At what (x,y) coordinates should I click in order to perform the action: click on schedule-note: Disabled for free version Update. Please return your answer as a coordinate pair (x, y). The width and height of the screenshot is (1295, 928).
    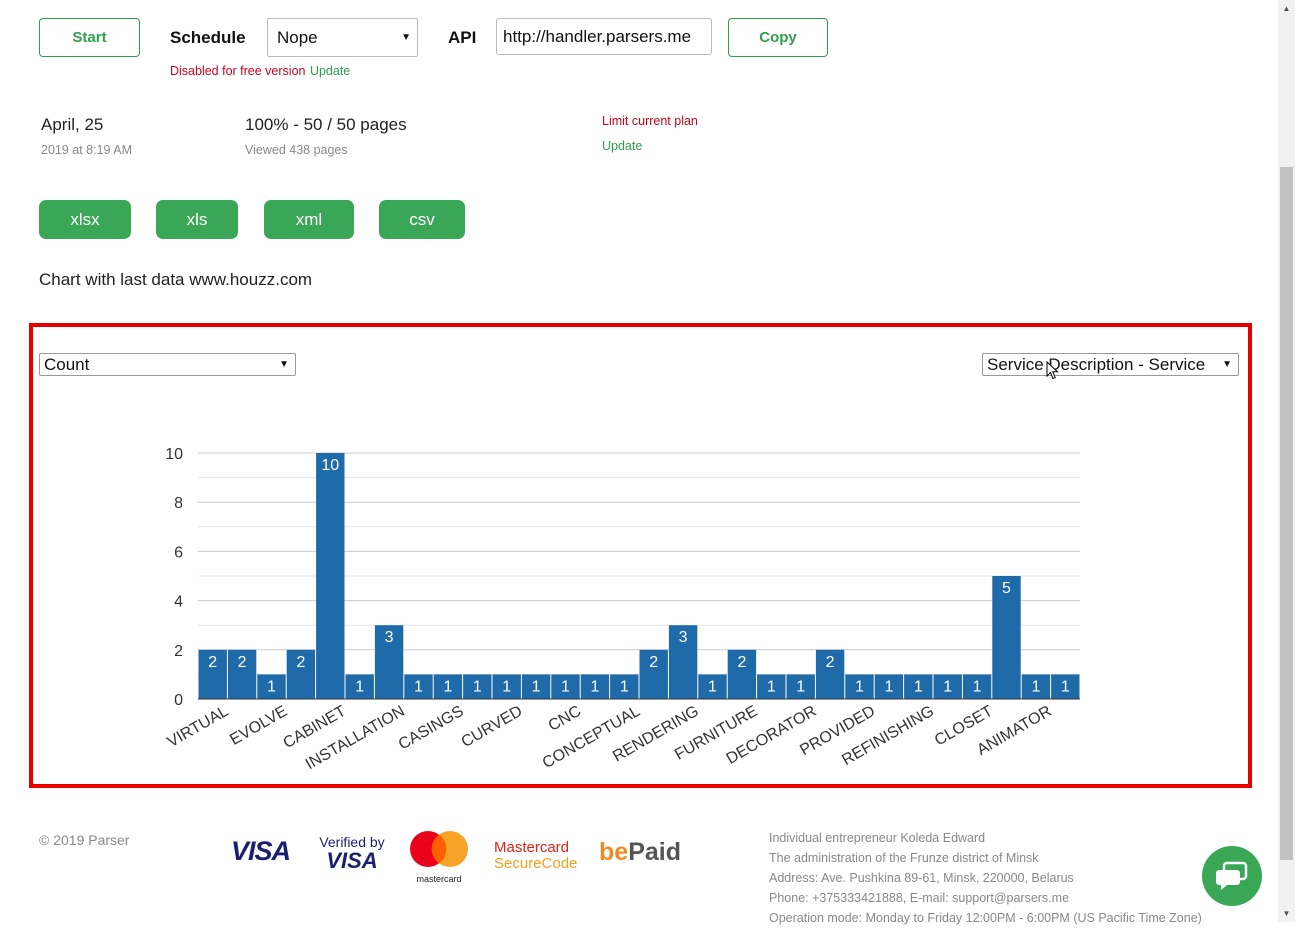
    Looking at the image, I should click on (260, 71).